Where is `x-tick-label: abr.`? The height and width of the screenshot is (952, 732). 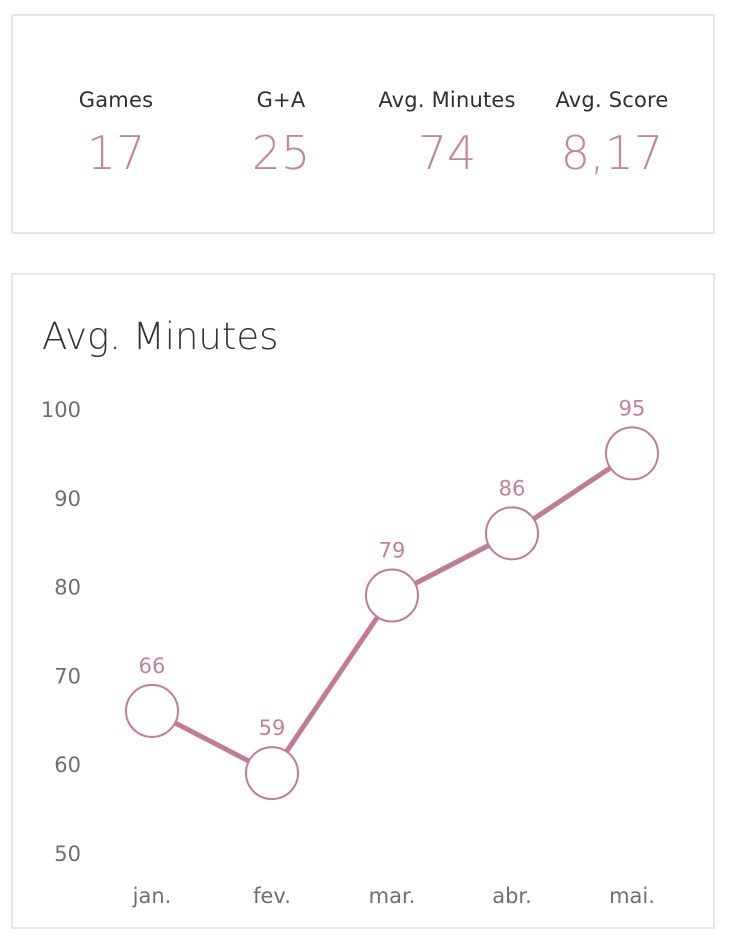
x-tick-label: abr. is located at coordinates (512, 896).